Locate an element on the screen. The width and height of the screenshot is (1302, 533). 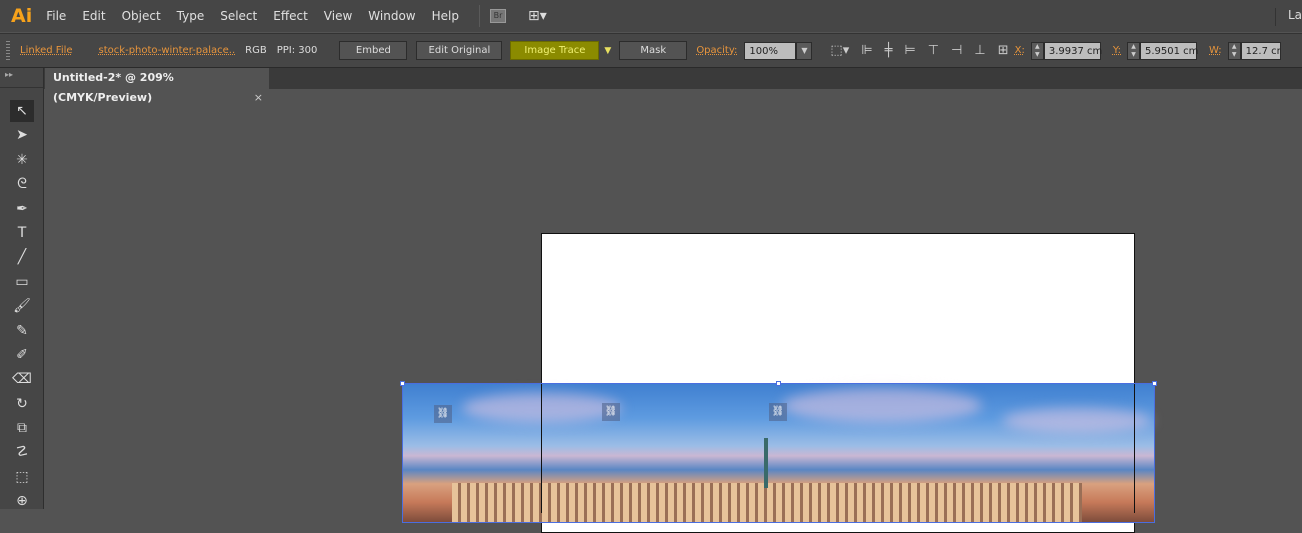
type-tool-icon: T is located at coordinates (22, 233).